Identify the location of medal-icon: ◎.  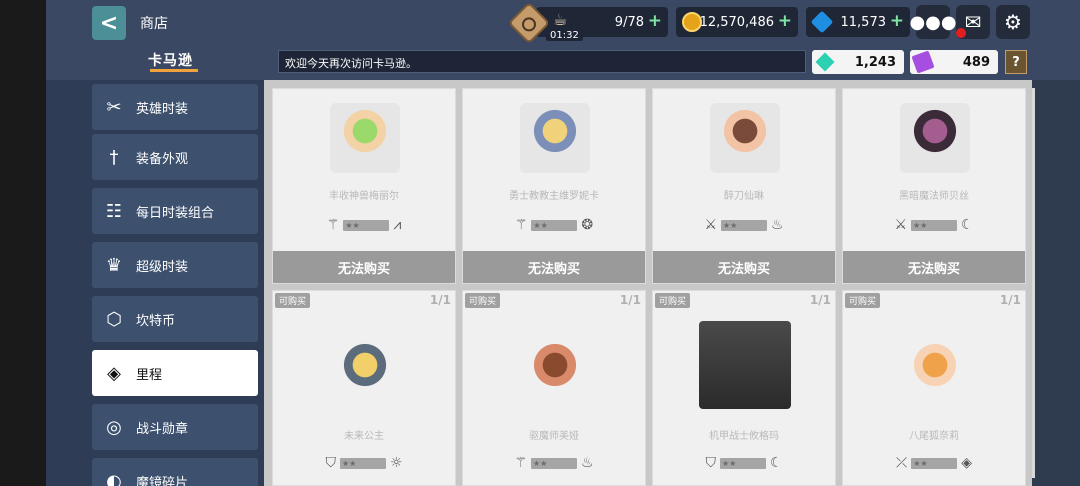
(114, 427).